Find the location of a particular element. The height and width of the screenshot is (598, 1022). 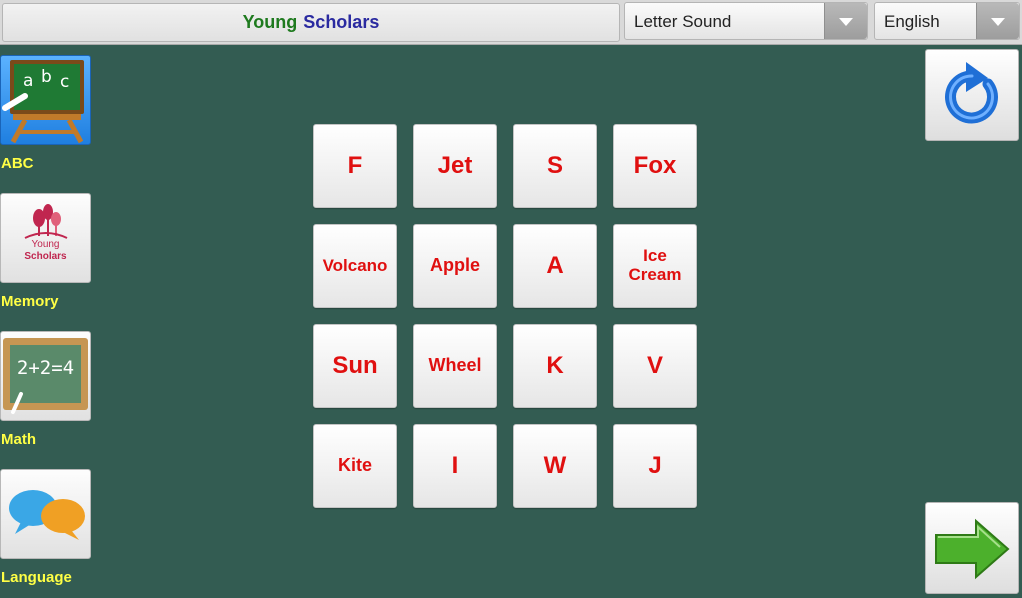

letter-tile: K is located at coordinates (555, 366).